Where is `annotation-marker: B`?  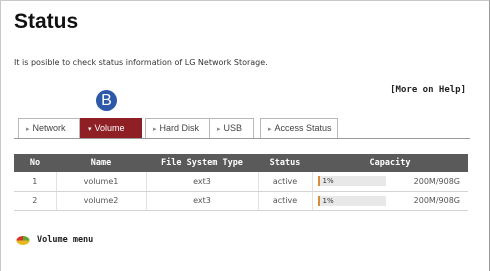
annotation-marker: B is located at coordinates (106, 100).